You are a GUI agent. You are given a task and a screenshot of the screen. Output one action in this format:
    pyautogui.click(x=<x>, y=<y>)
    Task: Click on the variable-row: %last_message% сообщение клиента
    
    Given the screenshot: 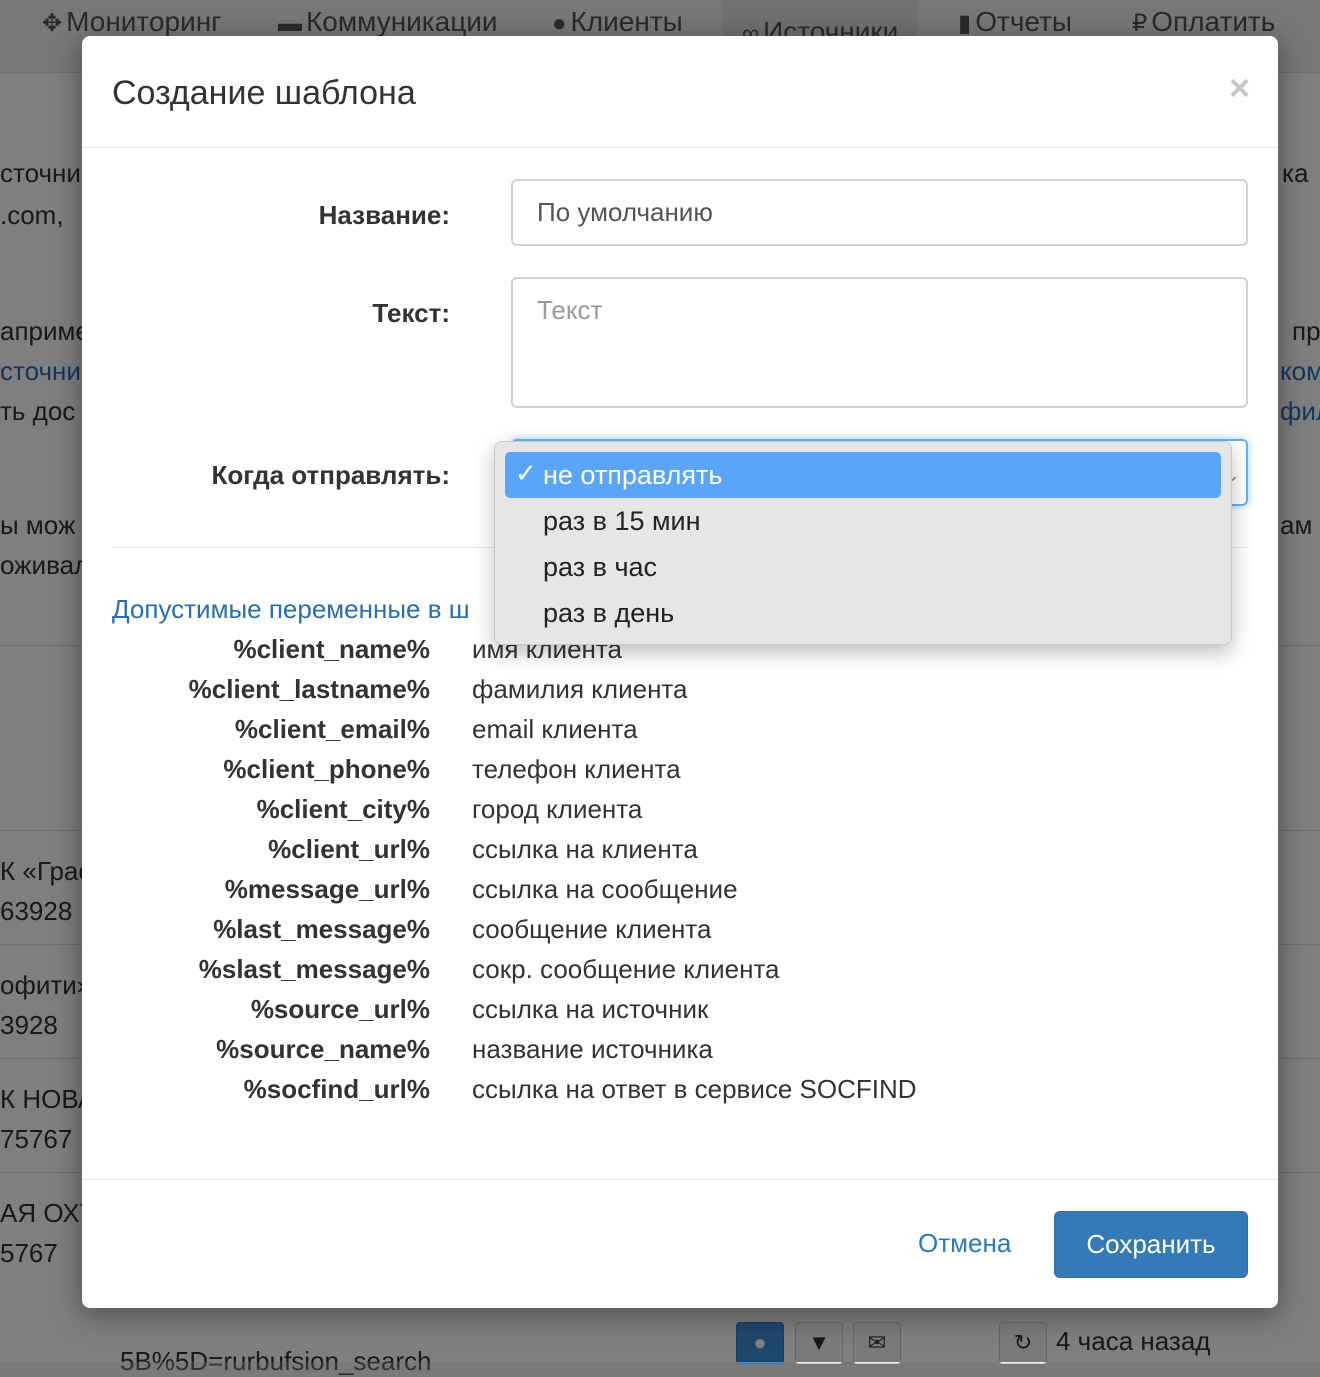 What is the action you would take?
    pyautogui.click(x=680, y=934)
    